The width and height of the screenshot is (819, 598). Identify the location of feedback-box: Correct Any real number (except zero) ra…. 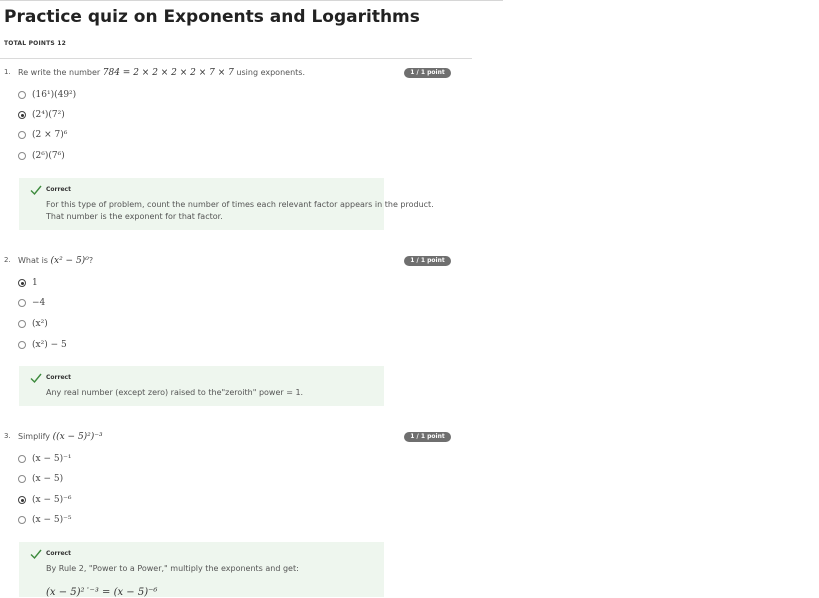
(201, 386).